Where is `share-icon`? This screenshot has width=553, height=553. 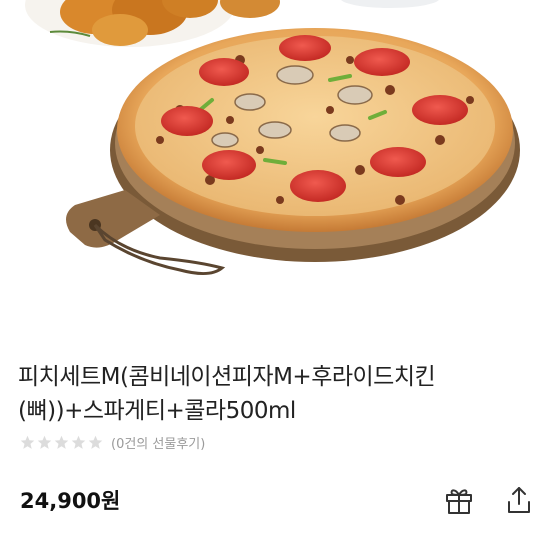
share-icon is located at coordinates (519, 500).